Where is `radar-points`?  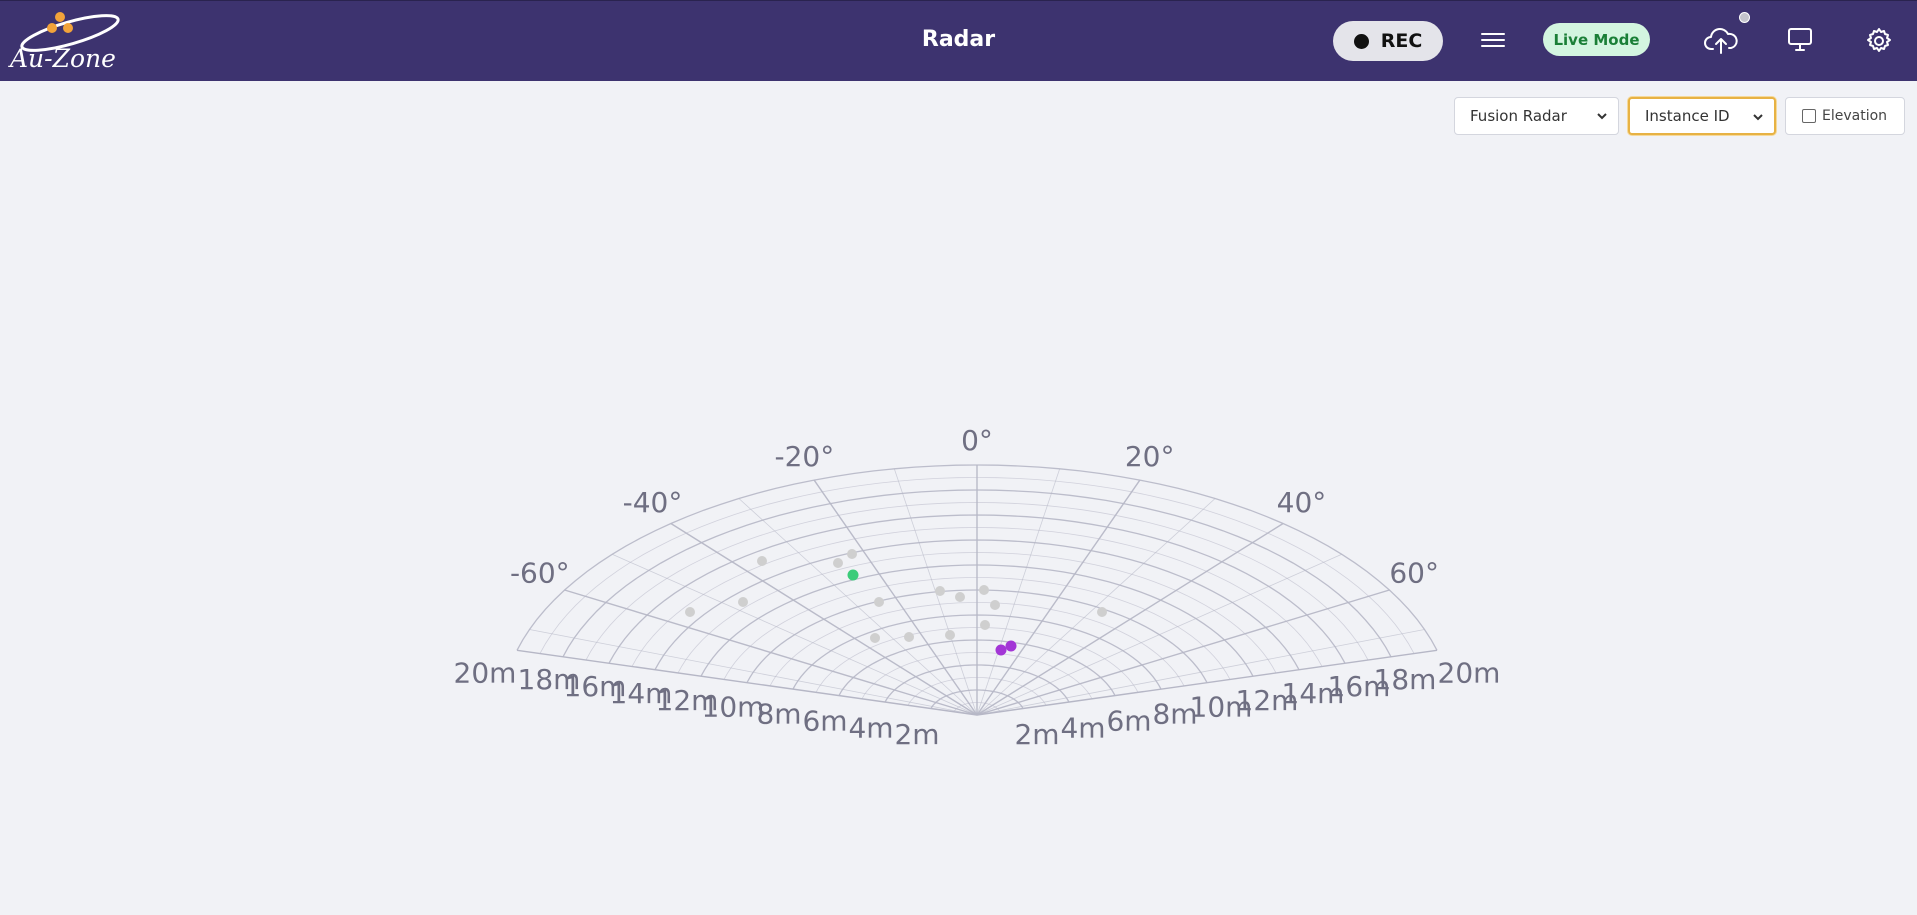 radar-points is located at coordinates (896, 602).